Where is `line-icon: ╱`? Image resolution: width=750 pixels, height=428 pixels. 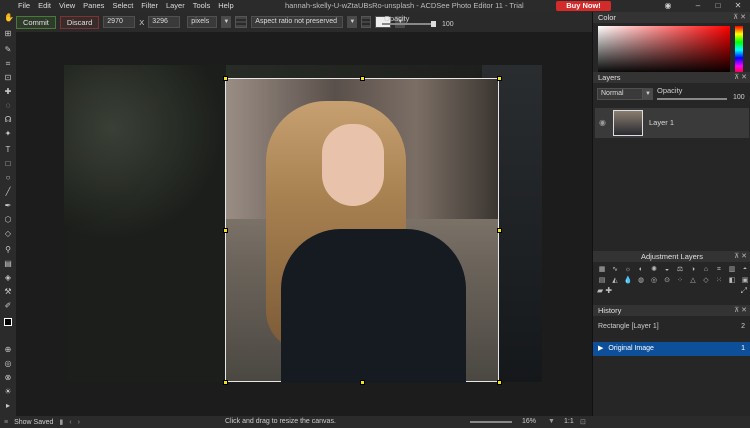
line-icon: ╱ is located at coordinates (8, 192).